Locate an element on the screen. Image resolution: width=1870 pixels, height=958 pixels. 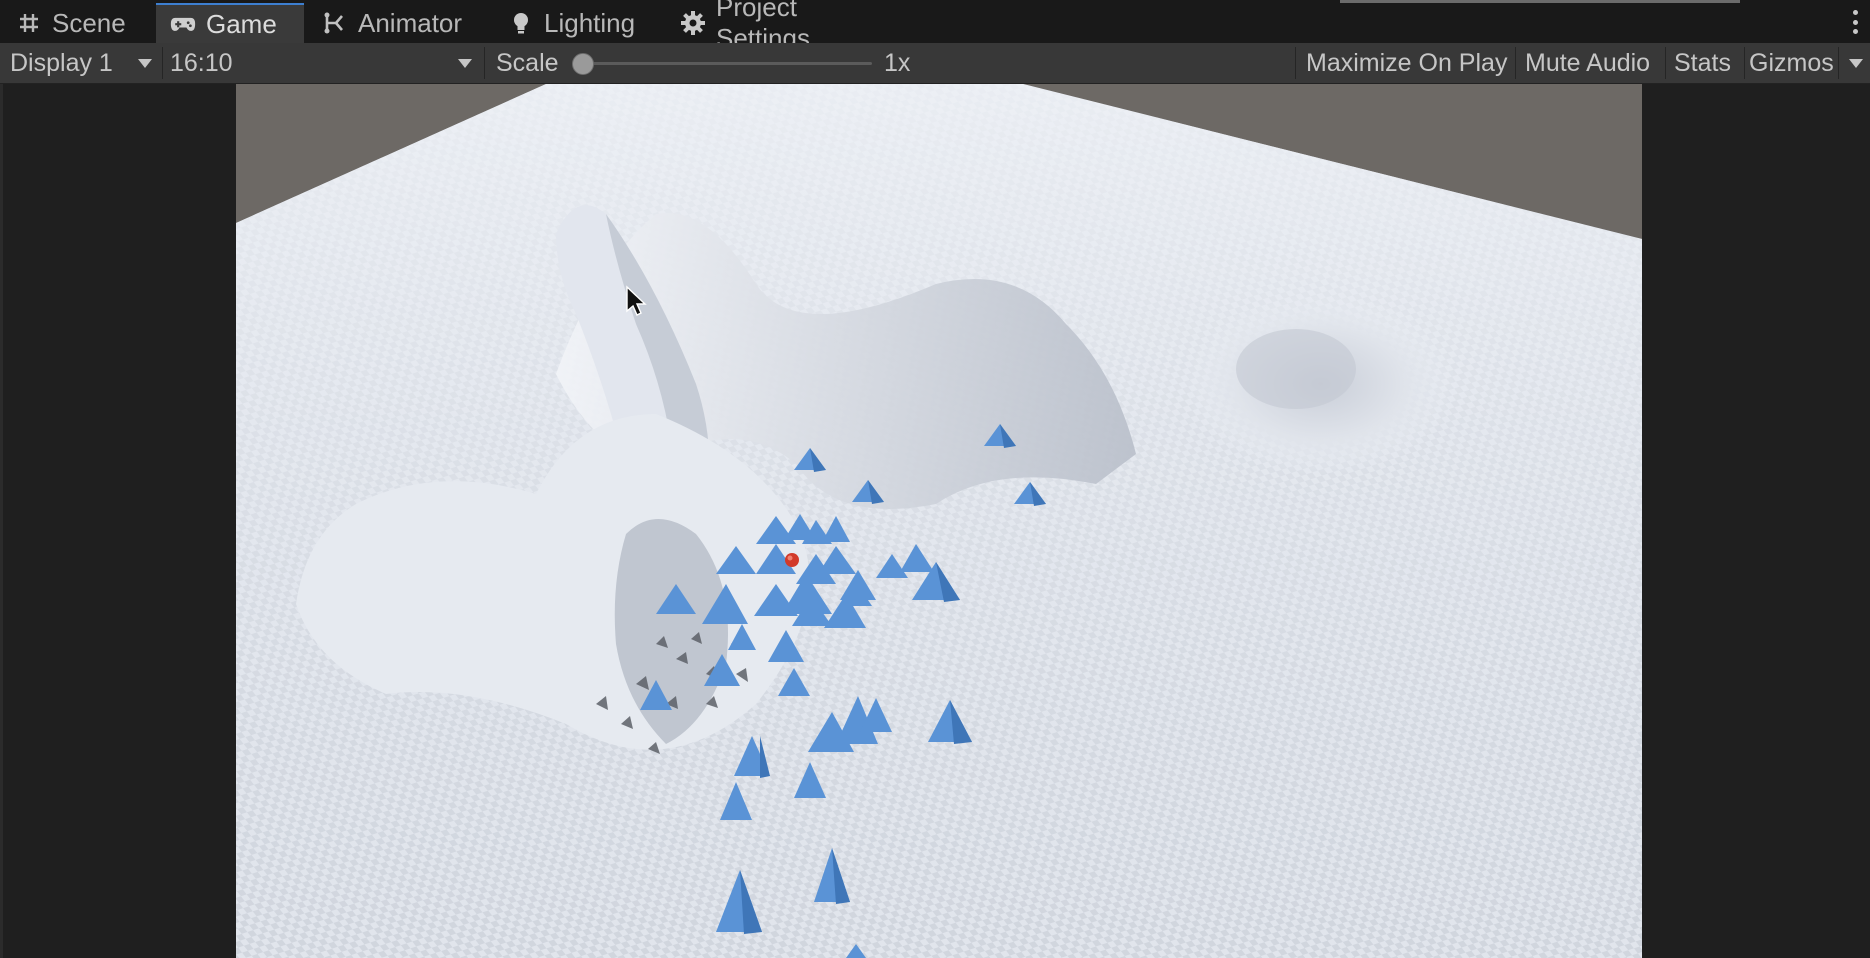
gizmos-dropdown-icon is located at coordinates (1856, 63).